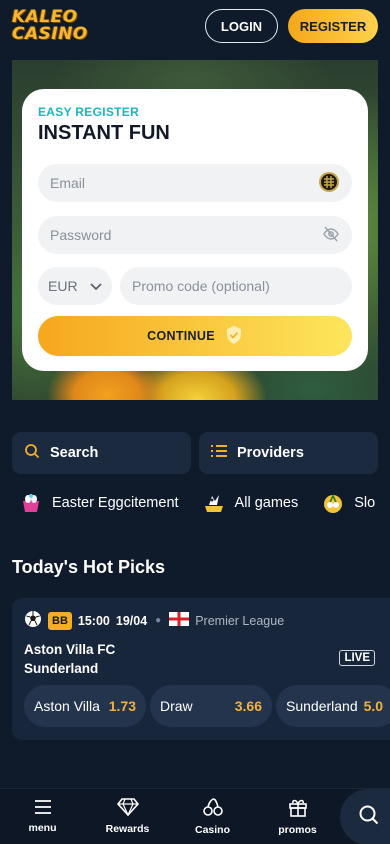  Describe the element at coordinates (115, 503) in the screenshot. I see `category-label: Easter Eggcitement` at that location.